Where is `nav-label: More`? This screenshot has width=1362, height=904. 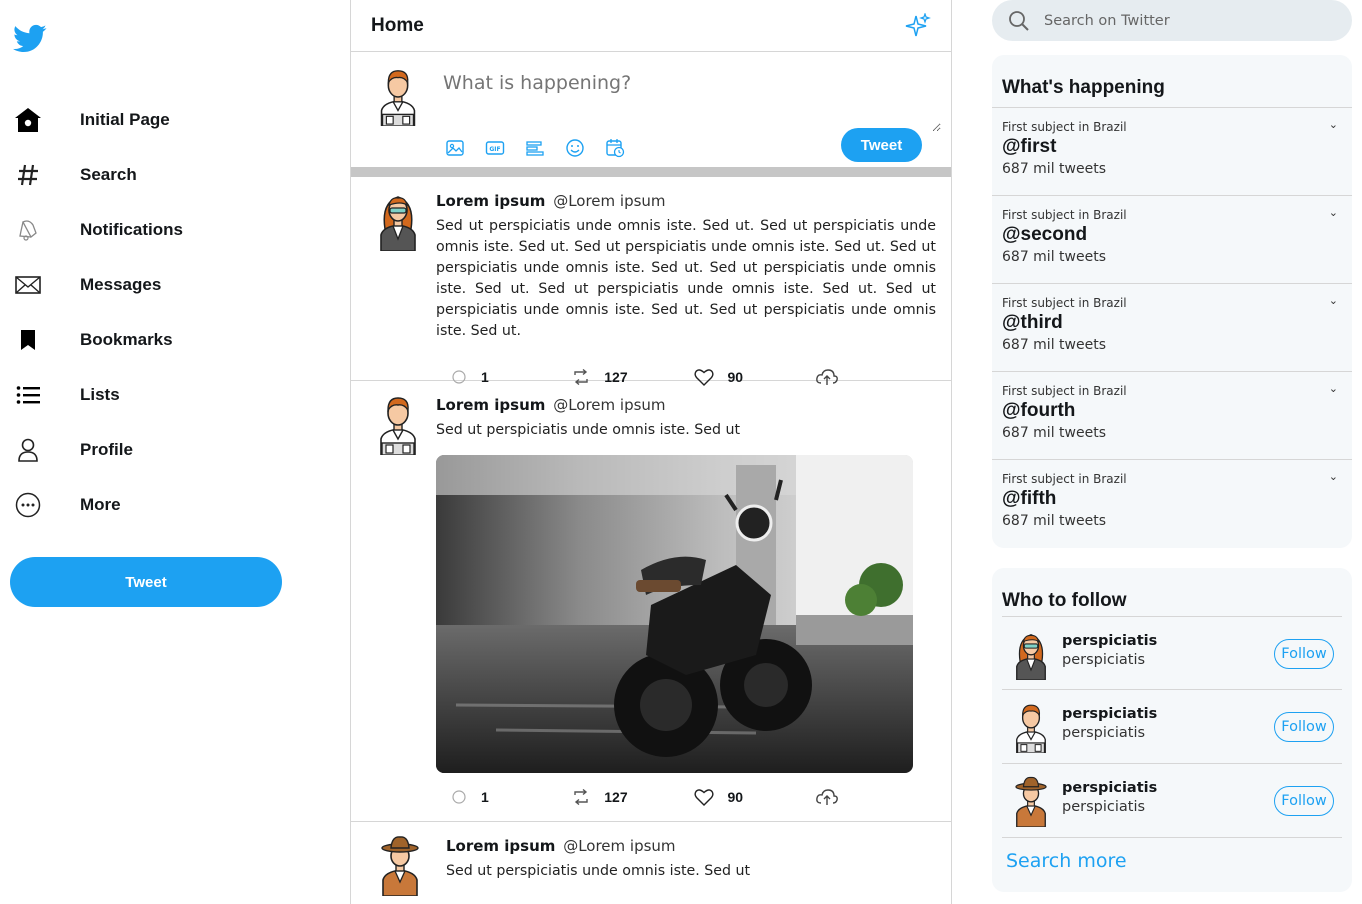
nav-label: More is located at coordinates (100, 504).